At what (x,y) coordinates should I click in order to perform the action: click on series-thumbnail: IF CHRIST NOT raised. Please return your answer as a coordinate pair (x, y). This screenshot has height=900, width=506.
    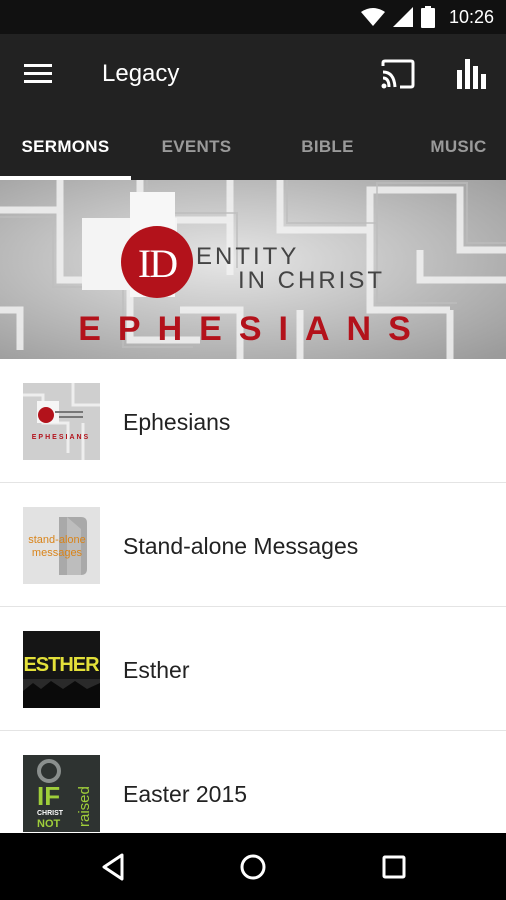
    Looking at the image, I should click on (61, 793).